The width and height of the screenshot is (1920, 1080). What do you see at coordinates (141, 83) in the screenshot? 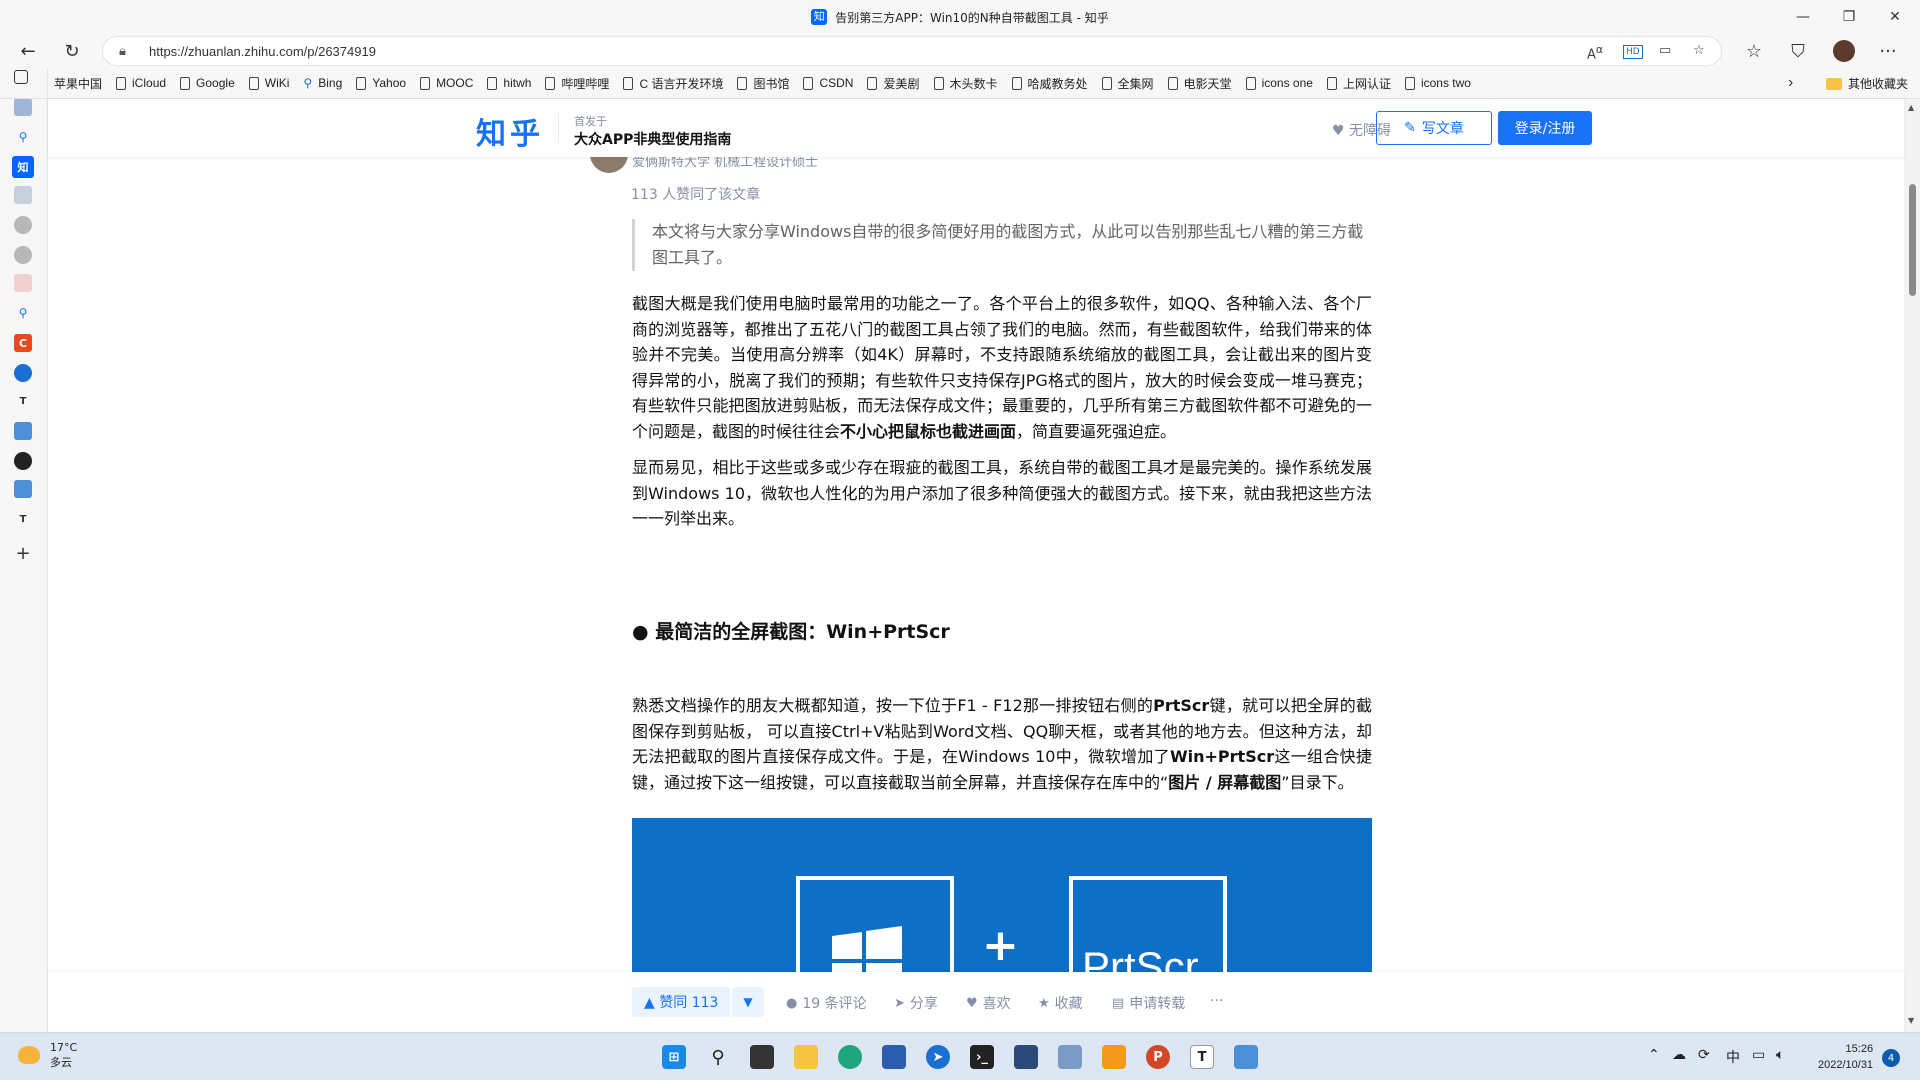
I see `bookmark-item: iCloud` at bounding box center [141, 83].